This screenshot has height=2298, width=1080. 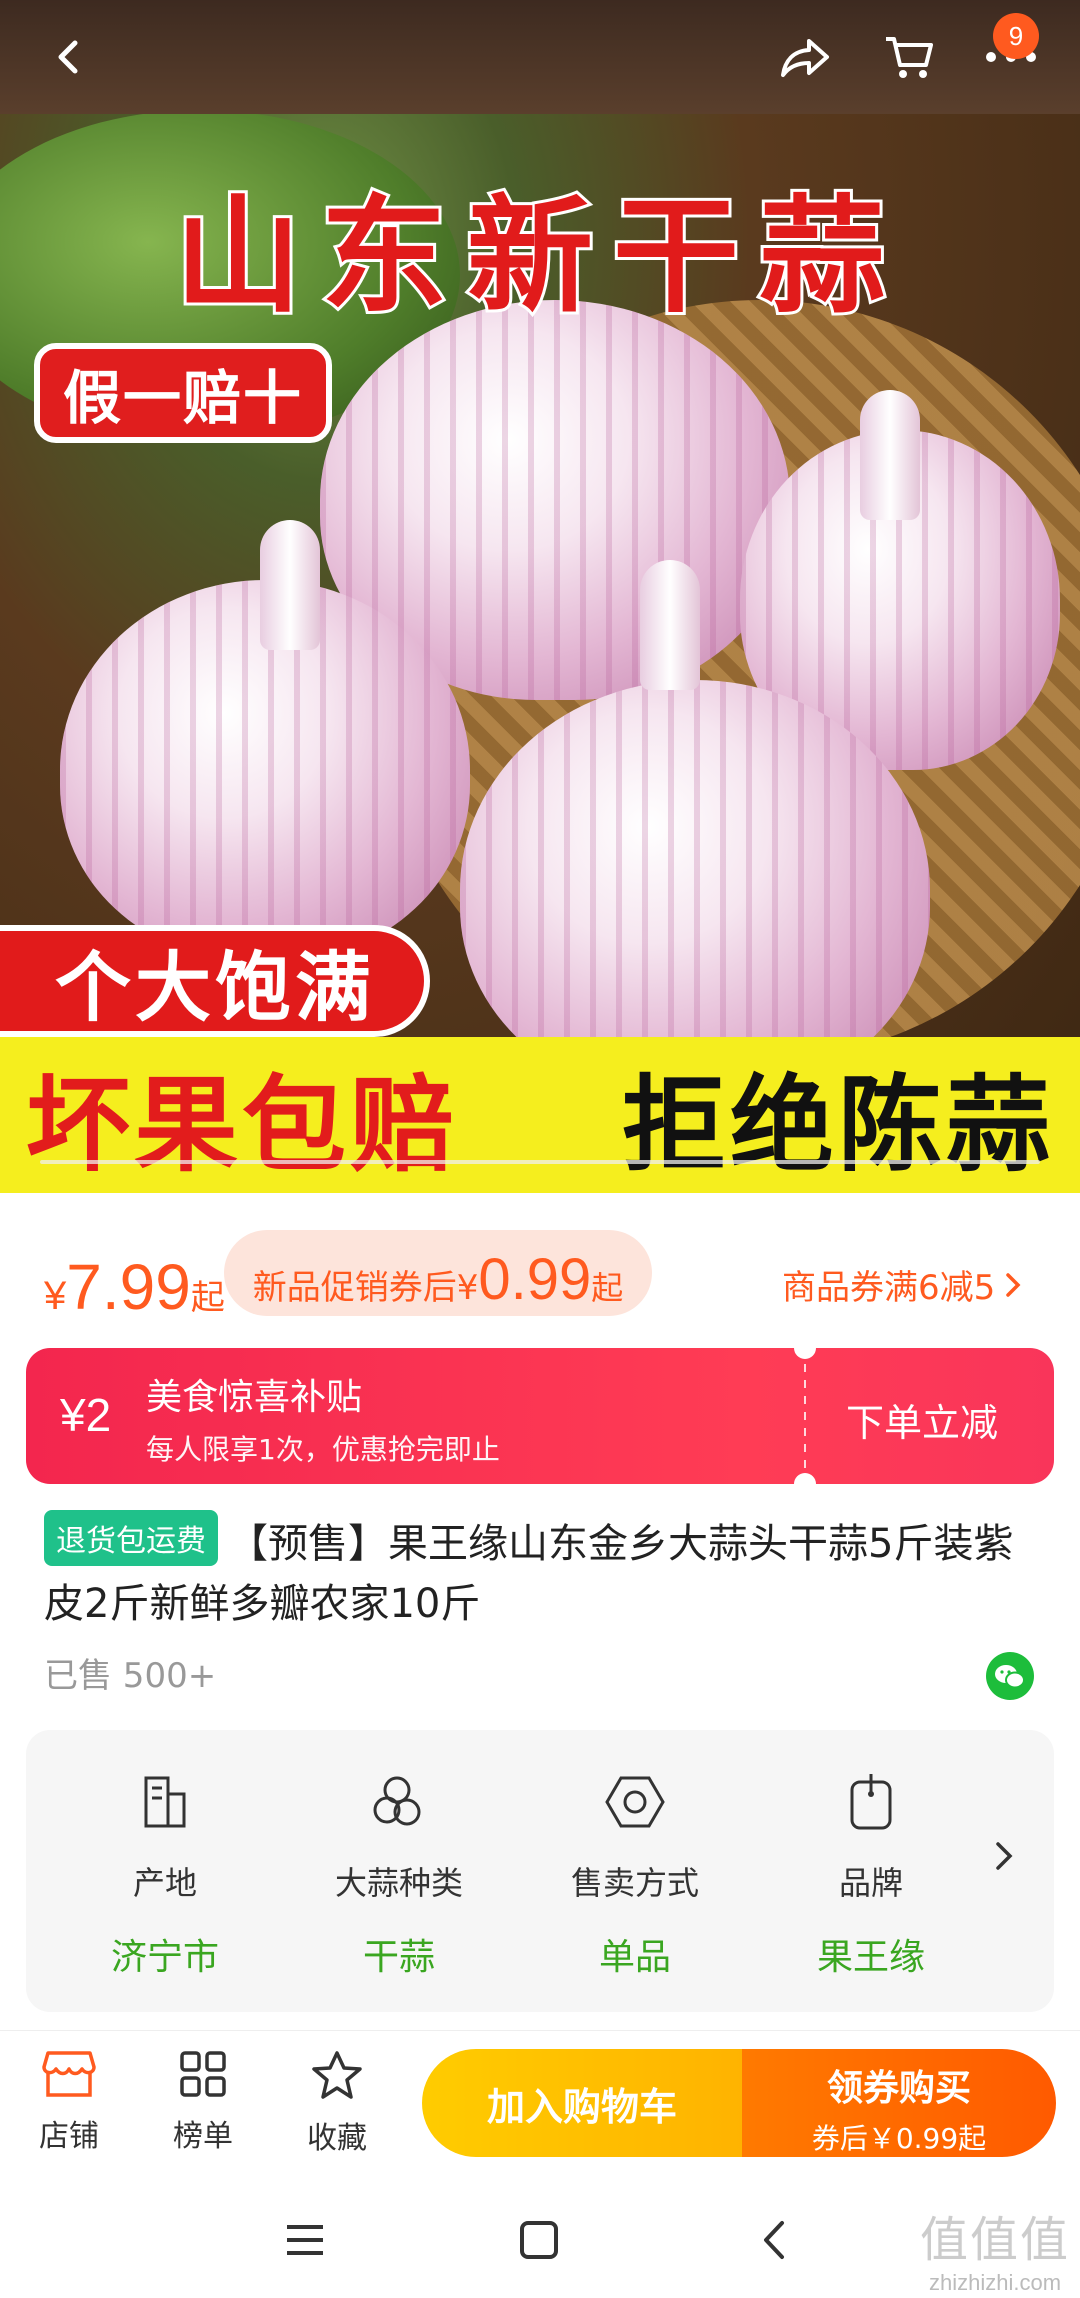 What do you see at coordinates (540, 1162) in the screenshot?
I see `carousel-progress` at bounding box center [540, 1162].